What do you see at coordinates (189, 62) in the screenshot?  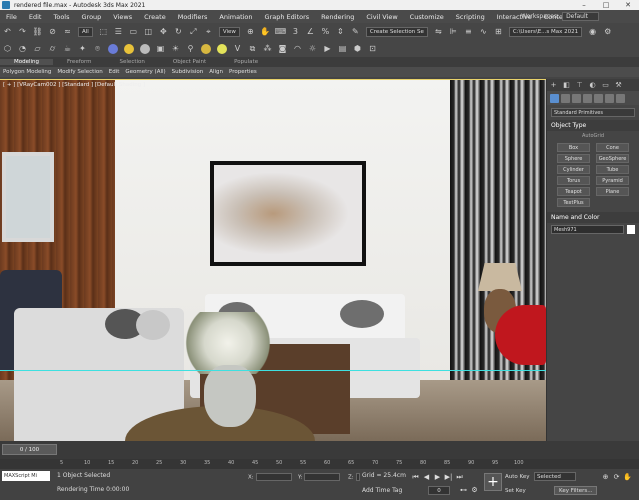 I see `tab-object-paint: Object Paint` at bounding box center [189, 62].